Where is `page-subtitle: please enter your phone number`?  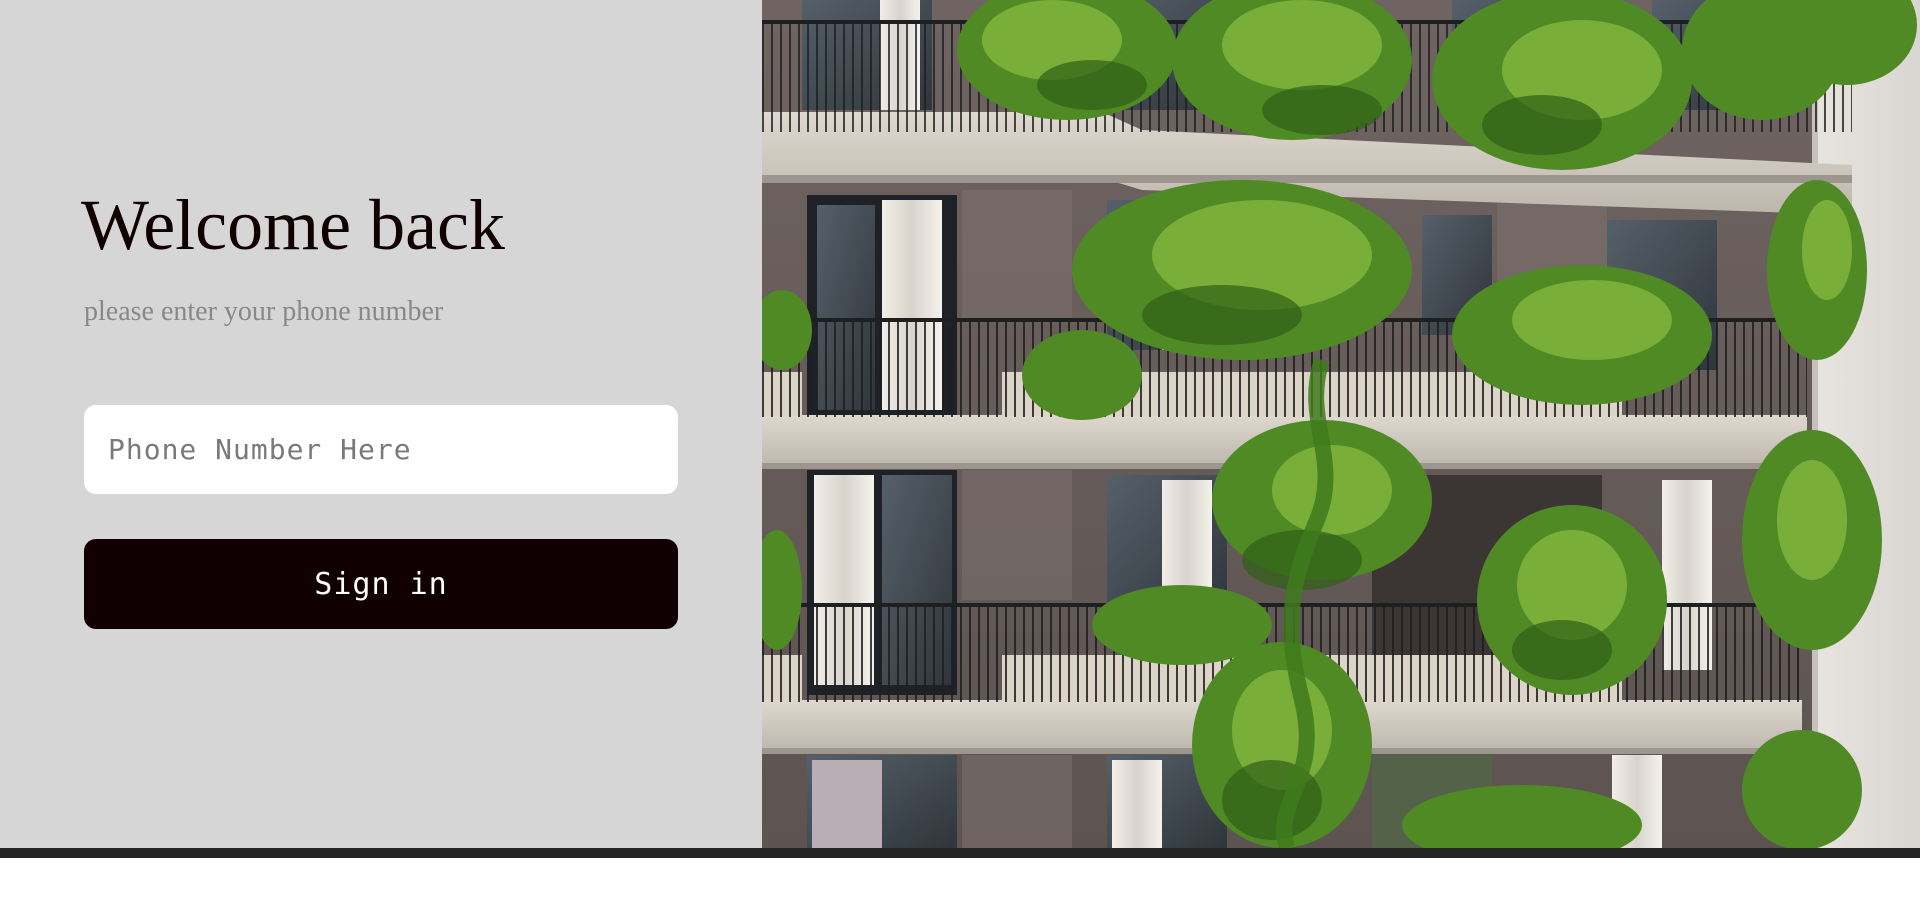
page-subtitle: please enter your phone number is located at coordinates (264, 311).